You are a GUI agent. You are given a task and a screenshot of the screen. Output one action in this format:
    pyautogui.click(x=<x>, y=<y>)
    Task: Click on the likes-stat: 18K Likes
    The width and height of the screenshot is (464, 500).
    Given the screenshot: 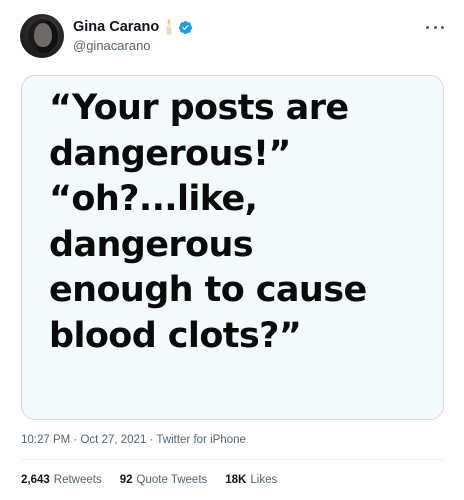 What is the action you would take?
    pyautogui.click(x=251, y=480)
    